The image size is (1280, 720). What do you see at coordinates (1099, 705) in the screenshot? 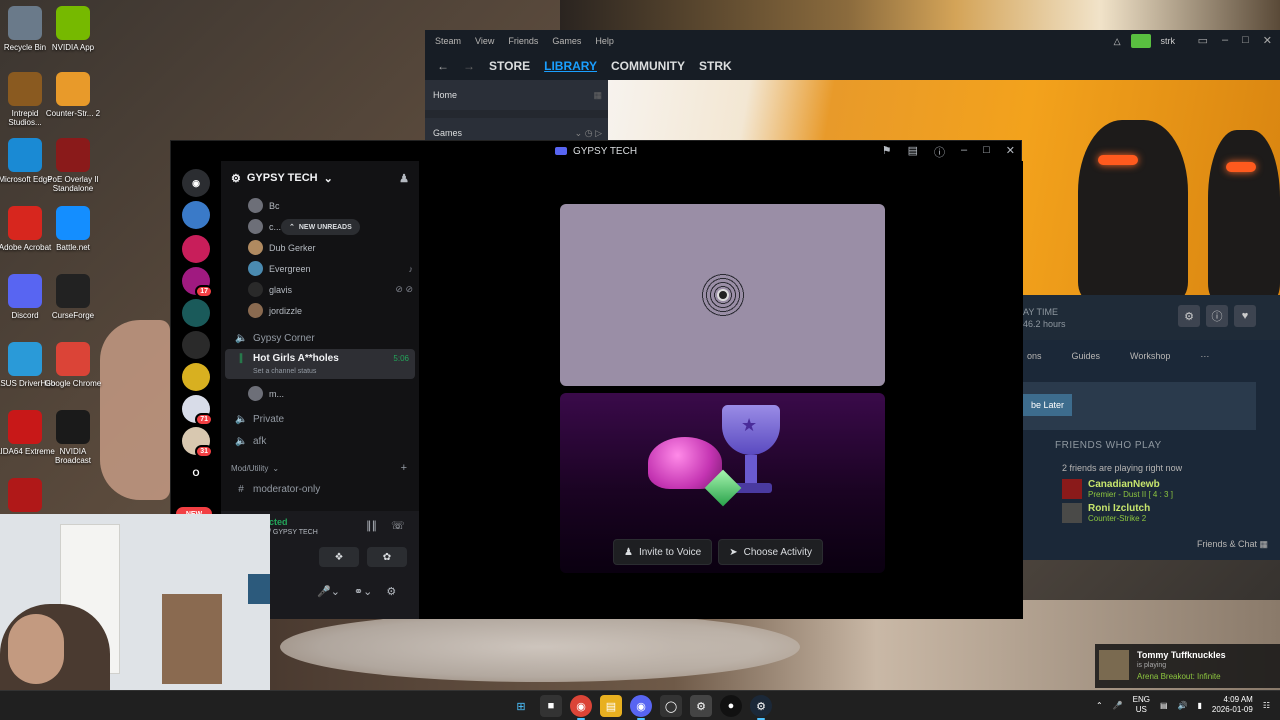
I see `chevron-up-icon: ⌃` at bounding box center [1099, 705].